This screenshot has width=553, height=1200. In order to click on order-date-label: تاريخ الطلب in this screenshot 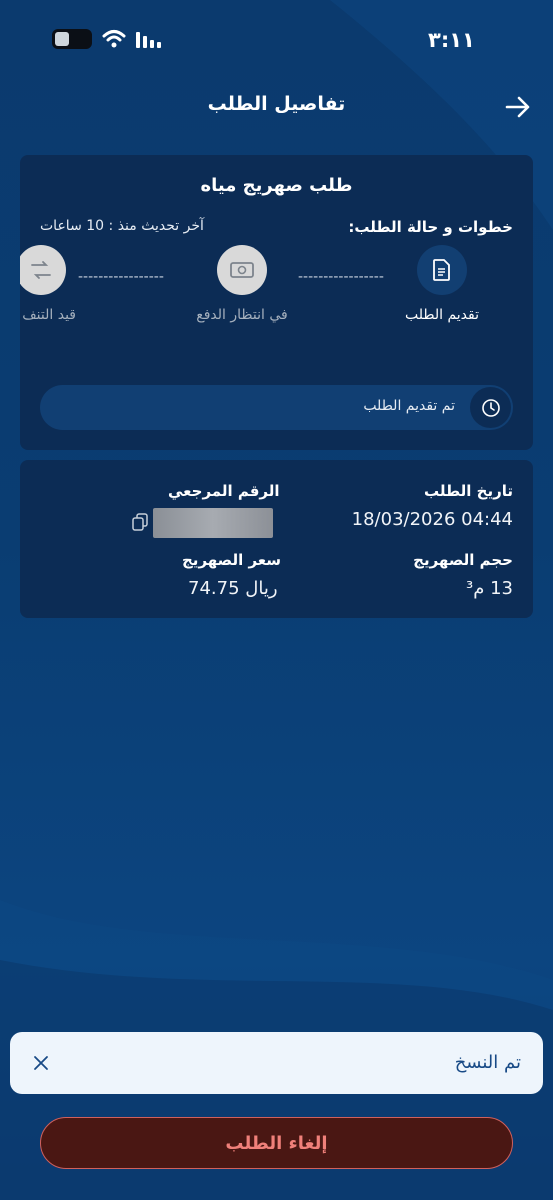, I will do `click(468, 491)`.